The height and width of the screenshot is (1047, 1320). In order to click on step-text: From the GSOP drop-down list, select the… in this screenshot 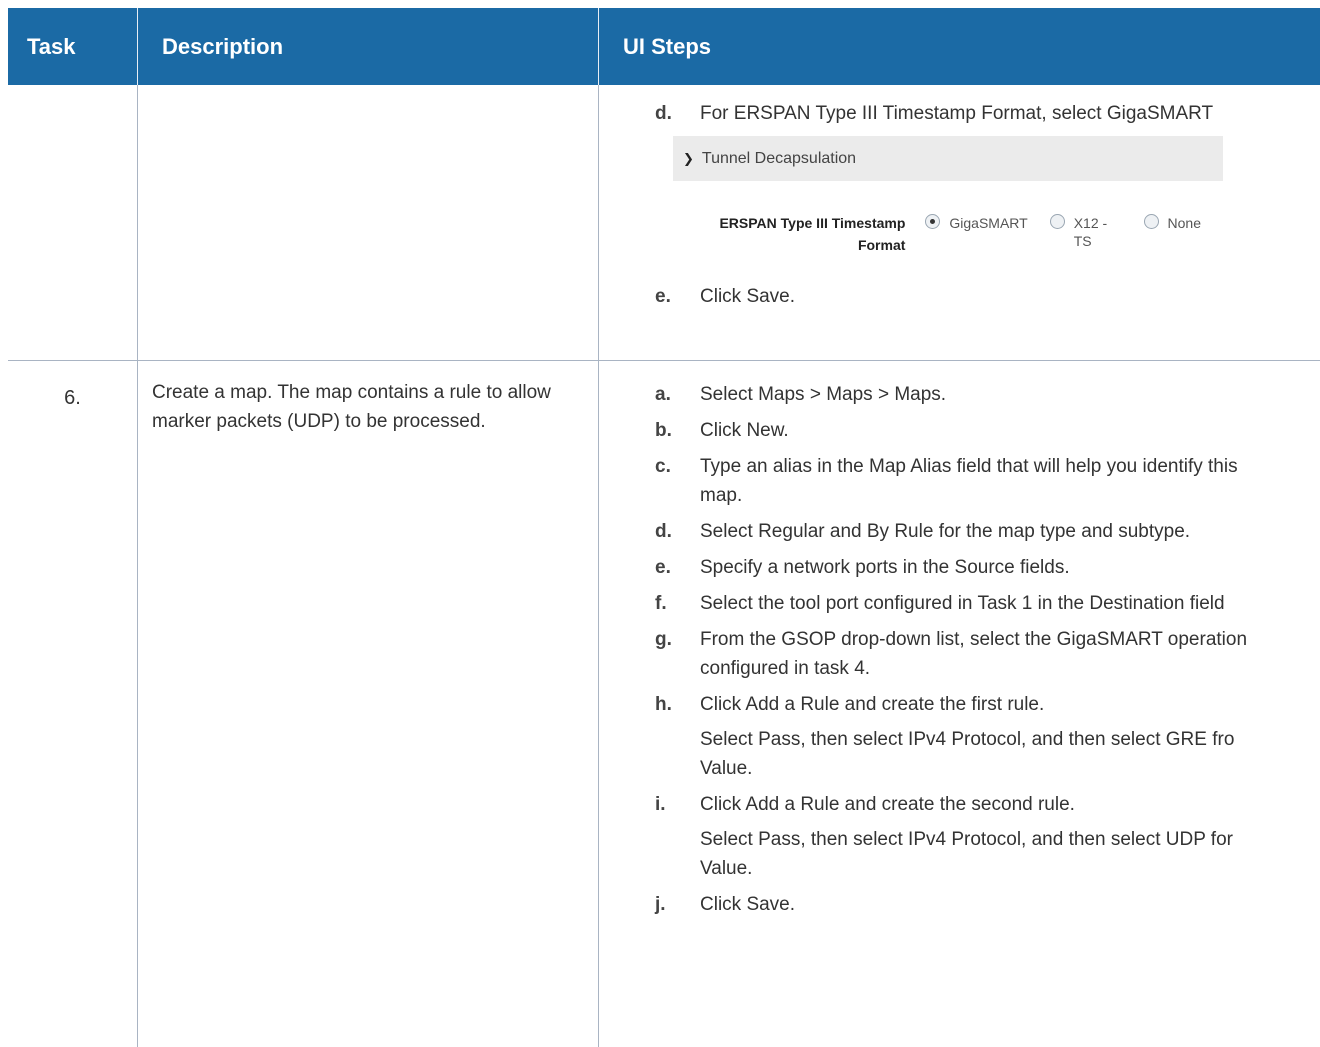, I will do `click(974, 654)`.